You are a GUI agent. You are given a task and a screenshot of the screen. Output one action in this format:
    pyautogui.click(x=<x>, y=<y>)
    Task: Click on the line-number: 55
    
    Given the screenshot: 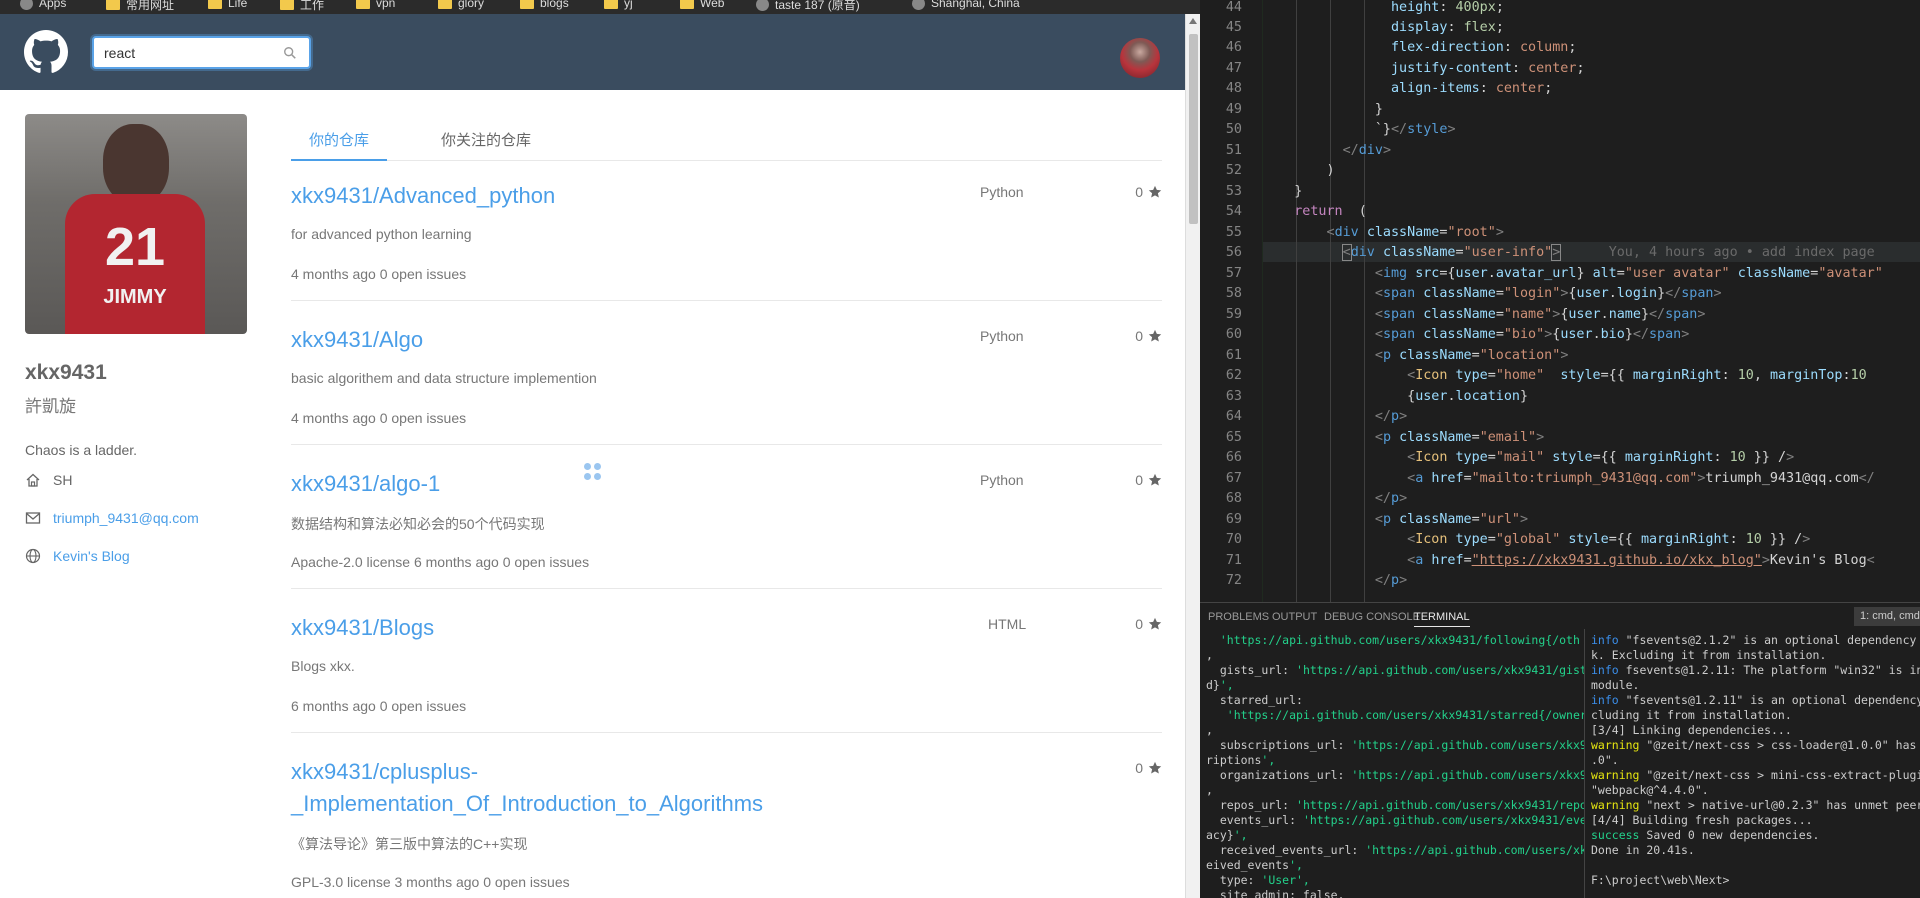 What is the action you would take?
    pyautogui.click(x=1233, y=232)
    